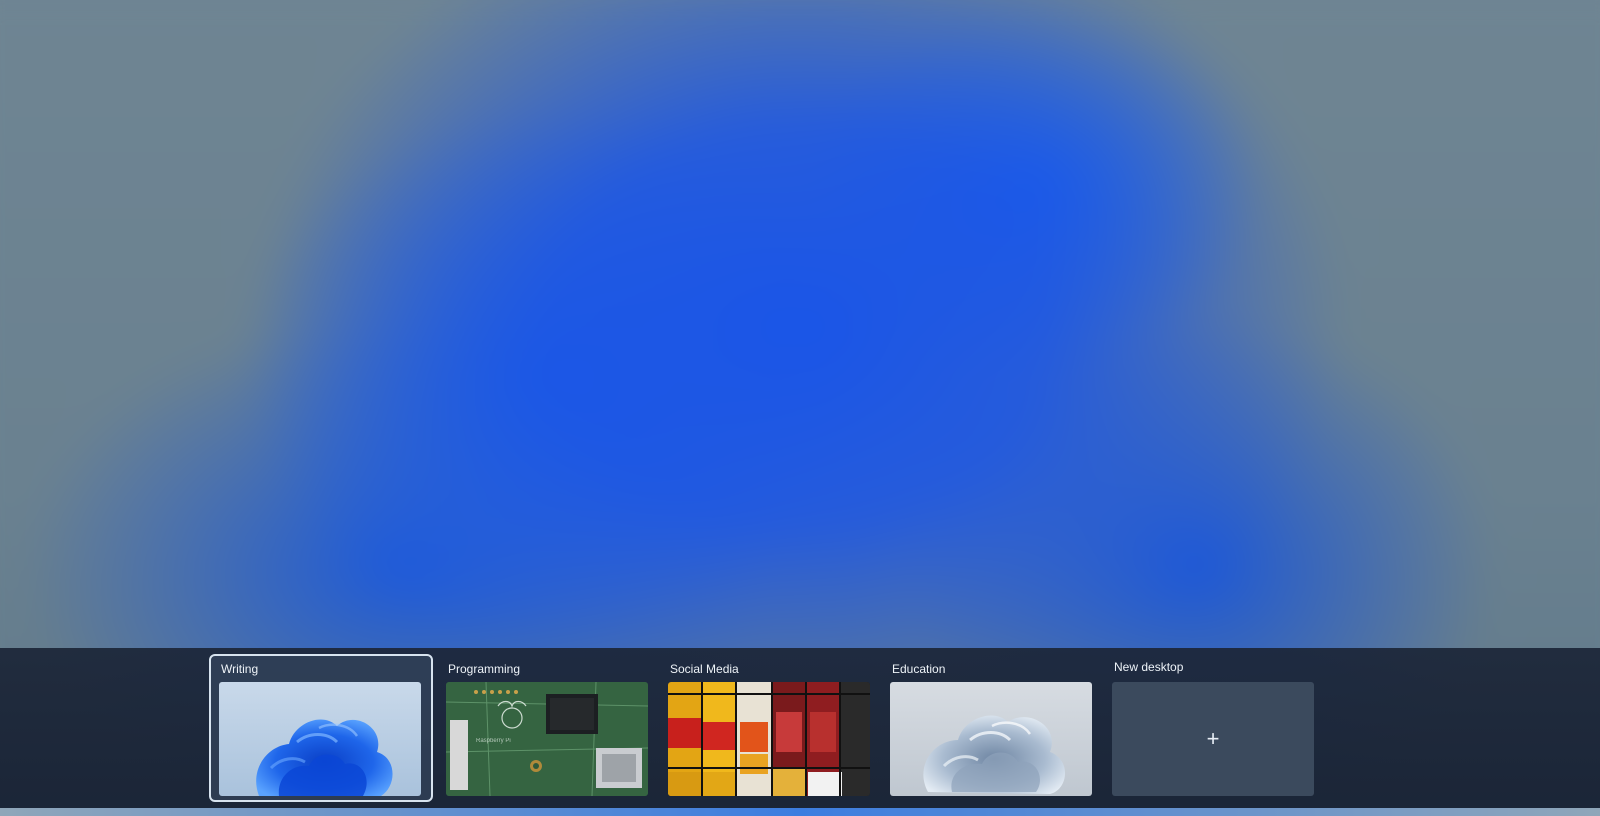 The image size is (1600, 816). I want to click on desktop-thumbnail-social-media, so click(769, 739).